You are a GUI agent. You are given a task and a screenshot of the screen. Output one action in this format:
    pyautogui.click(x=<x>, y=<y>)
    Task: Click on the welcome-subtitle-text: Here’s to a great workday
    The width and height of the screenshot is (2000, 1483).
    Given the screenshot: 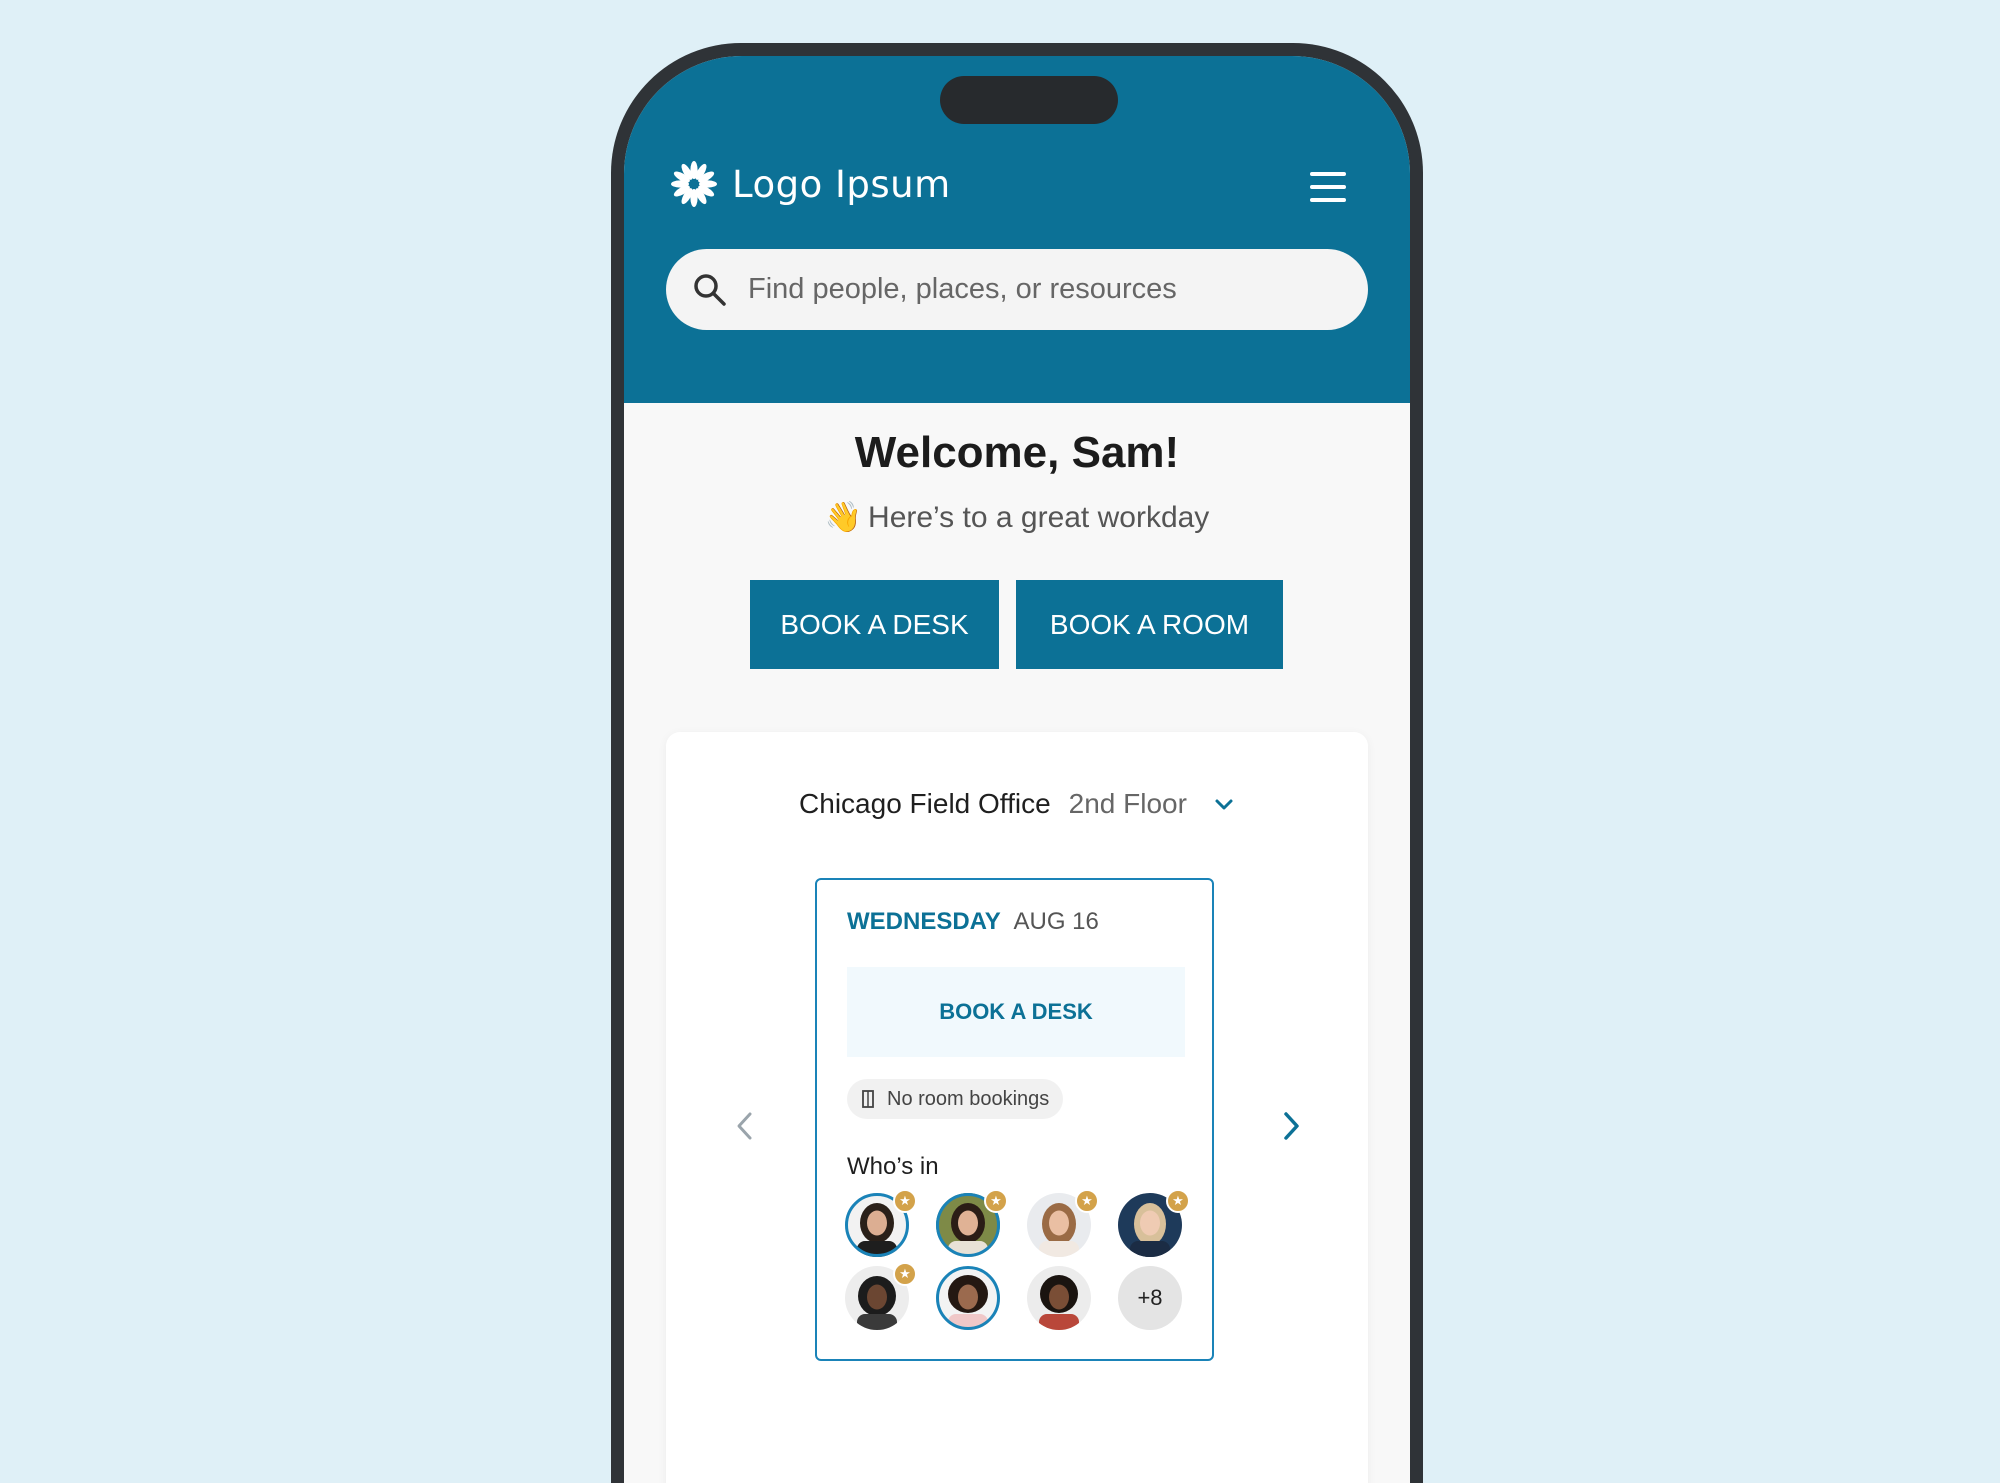 What is the action you would take?
    pyautogui.click(x=1039, y=517)
    